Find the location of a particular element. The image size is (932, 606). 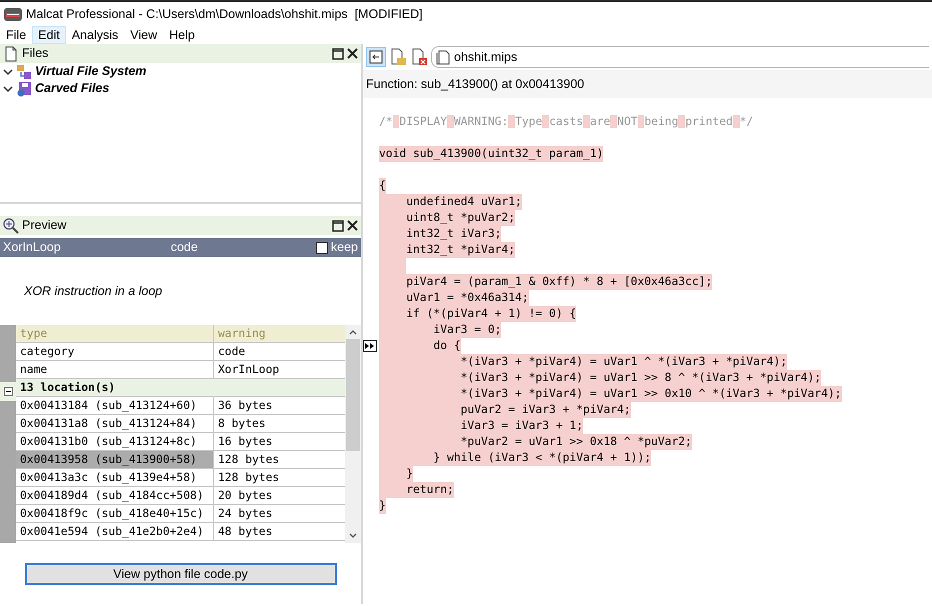

table-cell: 0x00413a3c (sub_4139e4+58) is located at coordinates (115, 477).